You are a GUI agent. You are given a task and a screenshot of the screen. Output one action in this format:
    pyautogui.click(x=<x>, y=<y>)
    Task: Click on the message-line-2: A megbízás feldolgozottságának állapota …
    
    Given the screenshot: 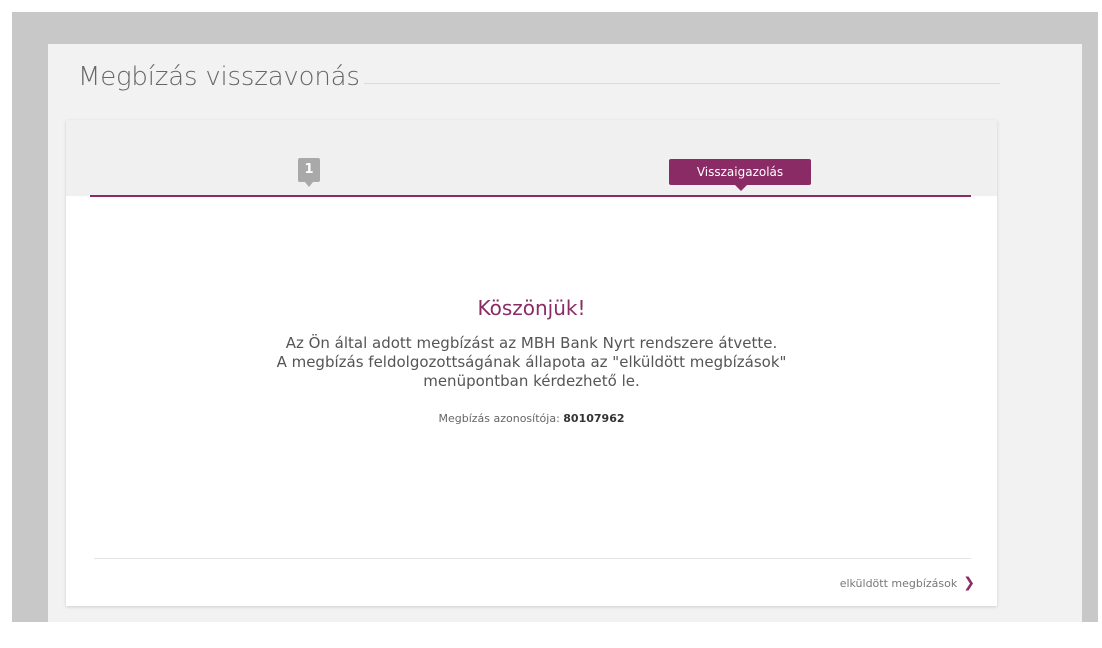 What is the action you would take?
    pyautogui.click(x=531, y=362)
    